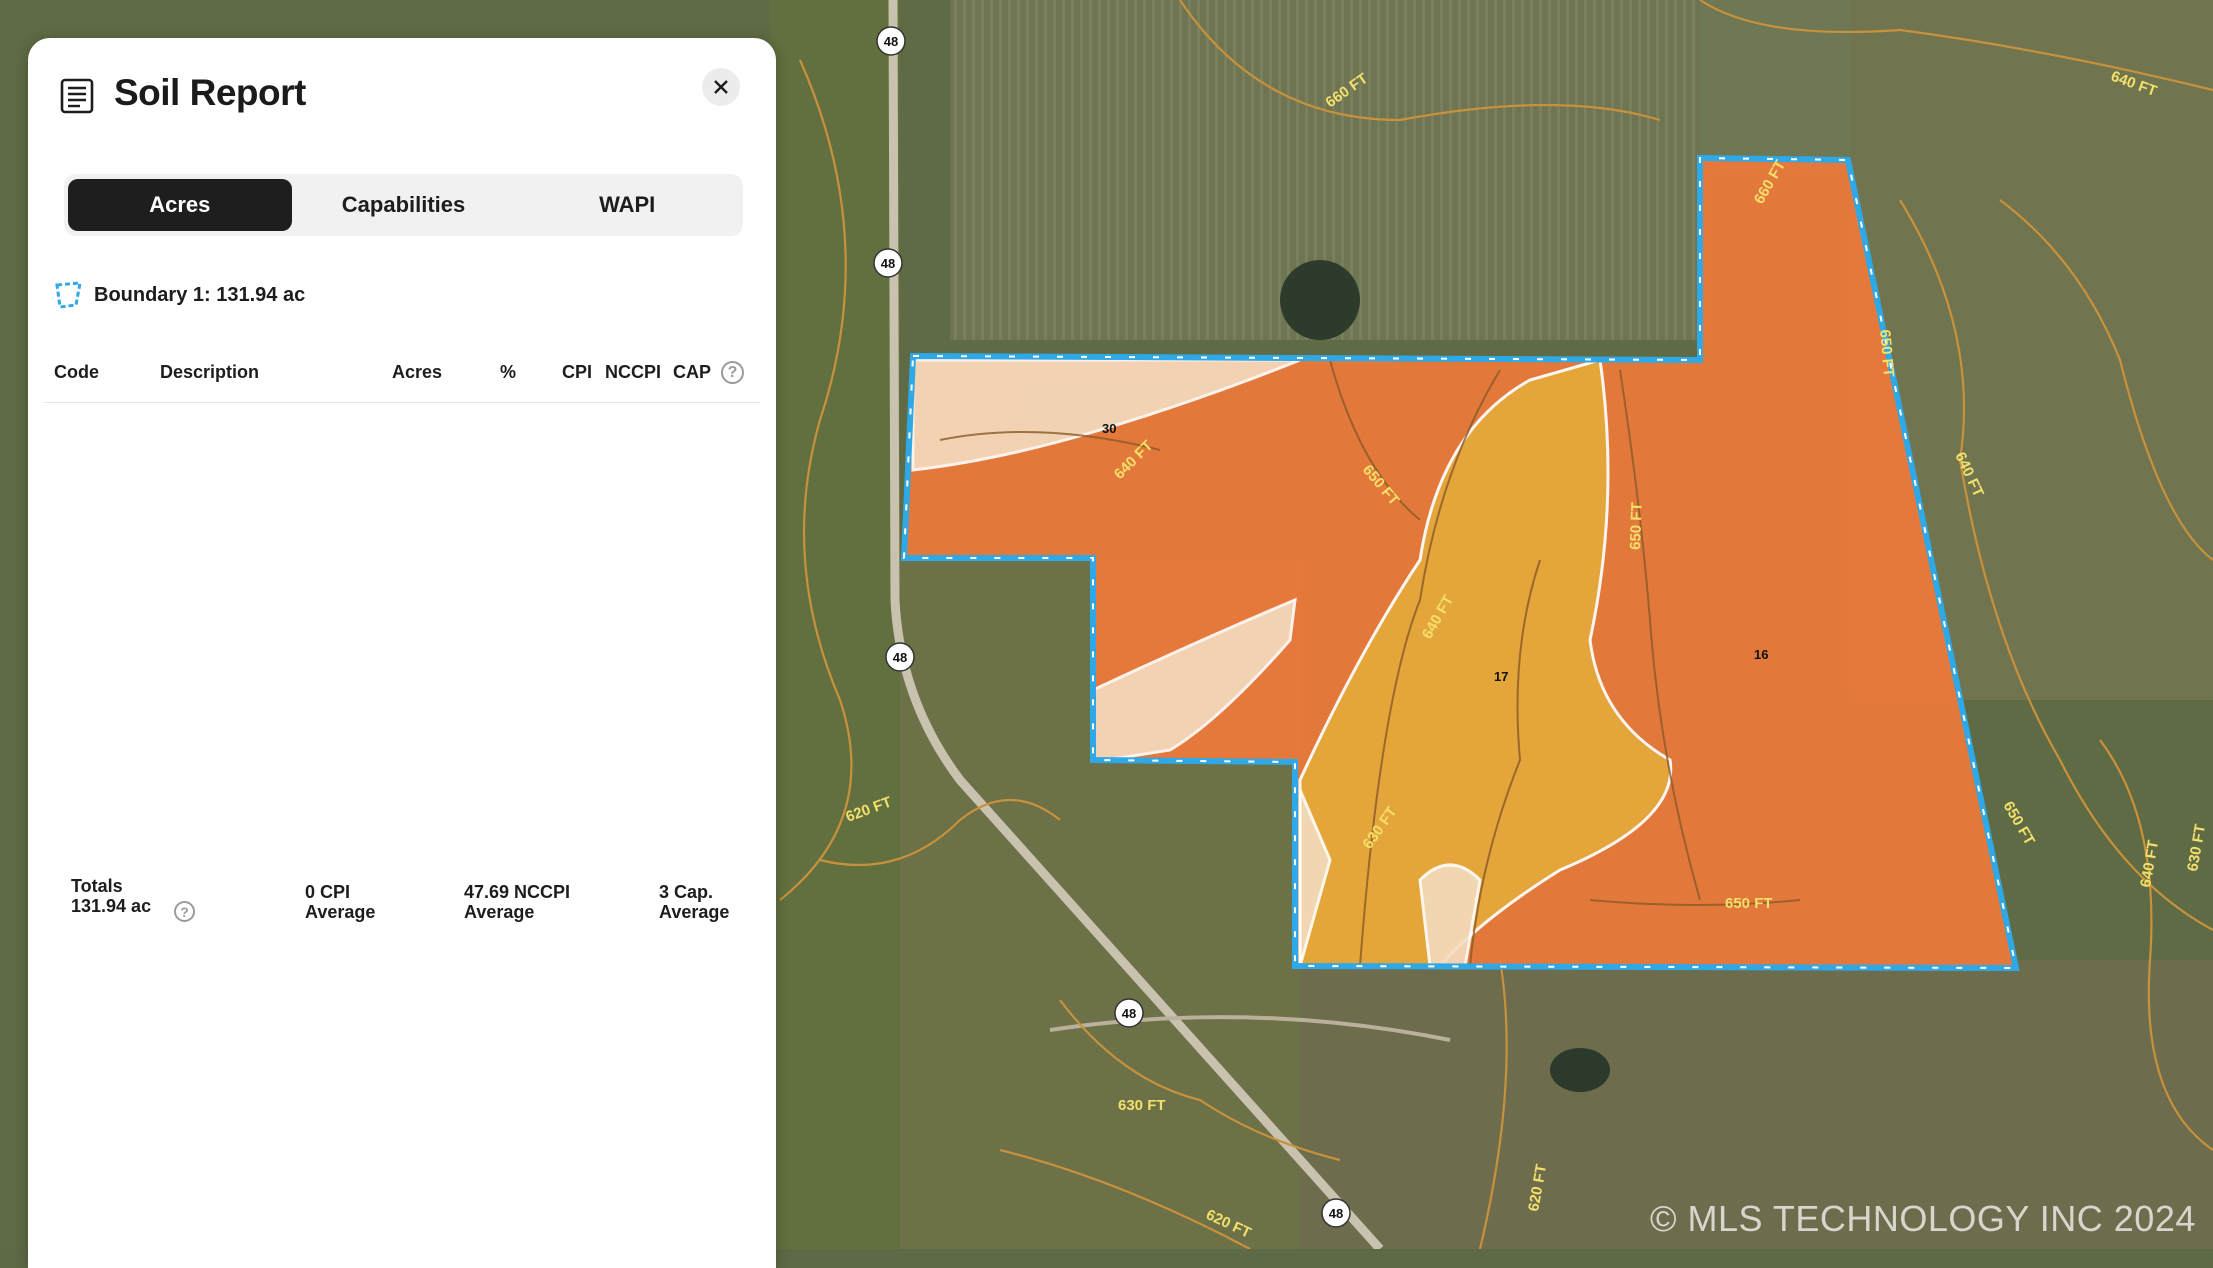 The width and height of the screenshot is (2213, 1268). I want to click on boundary-icon, so click(68, 295).